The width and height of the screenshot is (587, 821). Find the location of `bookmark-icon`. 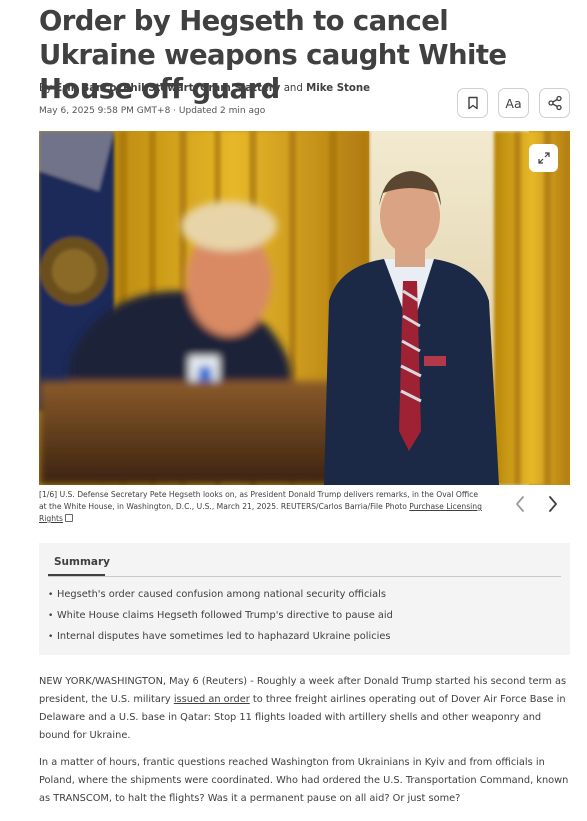

bookmark-icon is located at coordinates (472, 103).